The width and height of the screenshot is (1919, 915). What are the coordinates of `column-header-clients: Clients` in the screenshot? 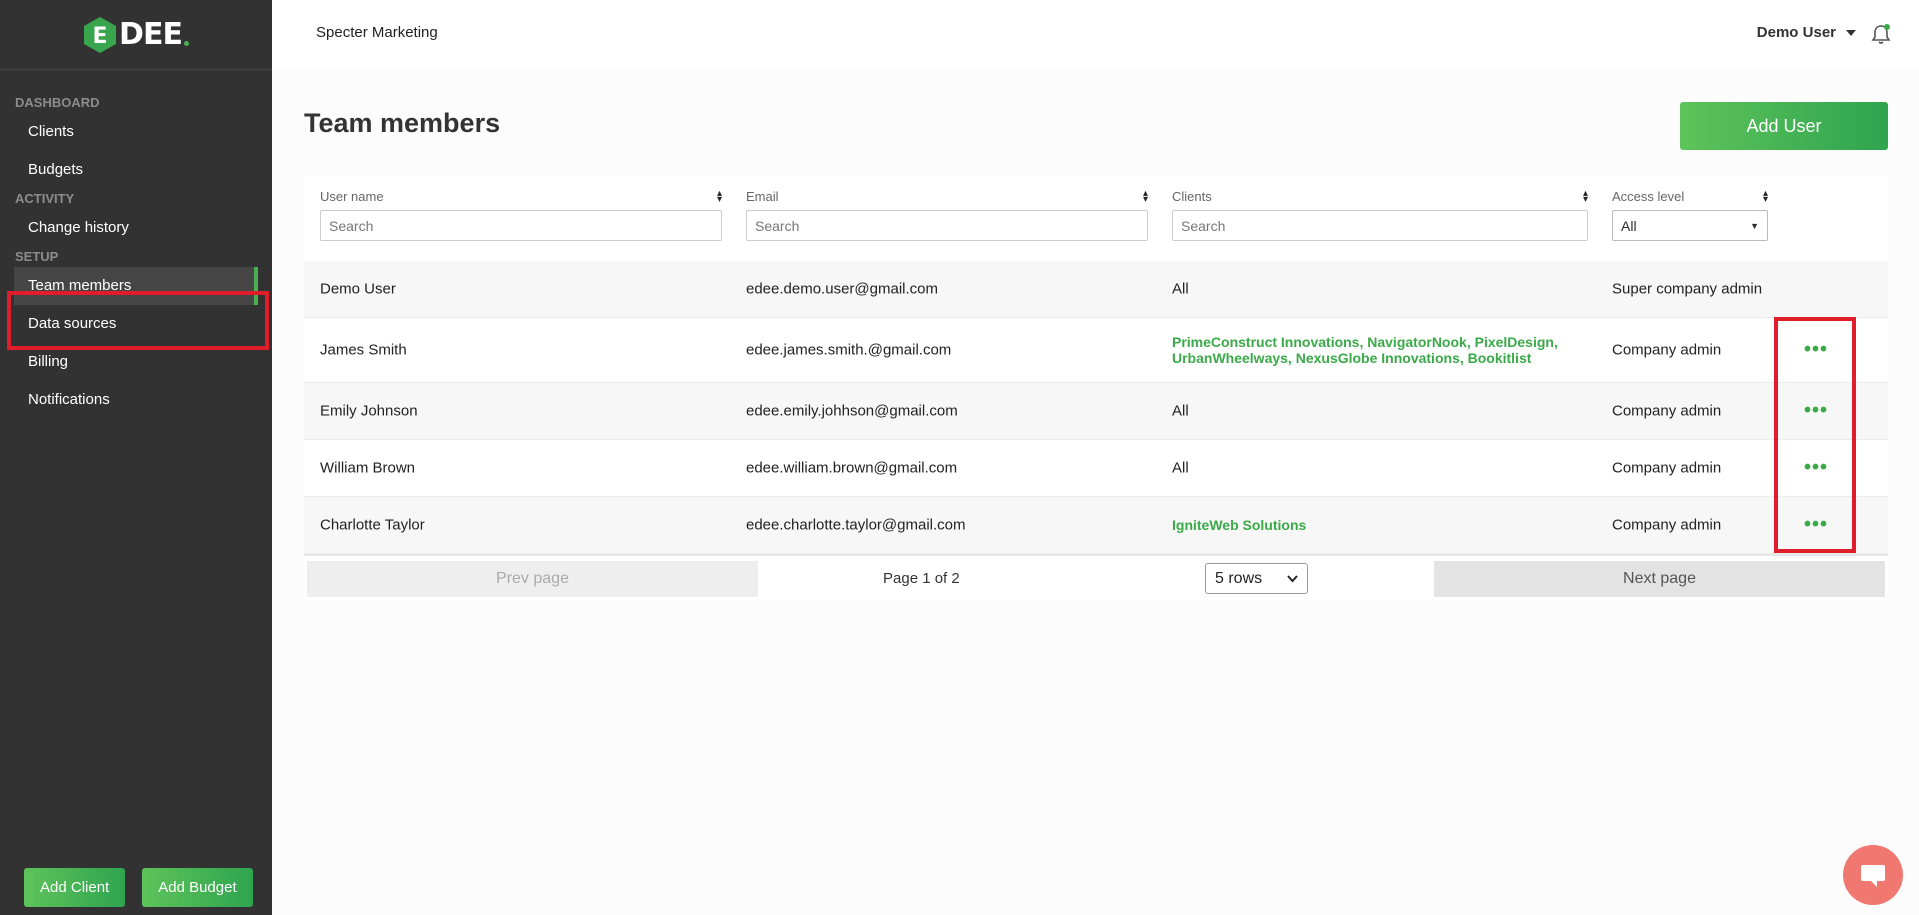 It's located at (1192, 196).